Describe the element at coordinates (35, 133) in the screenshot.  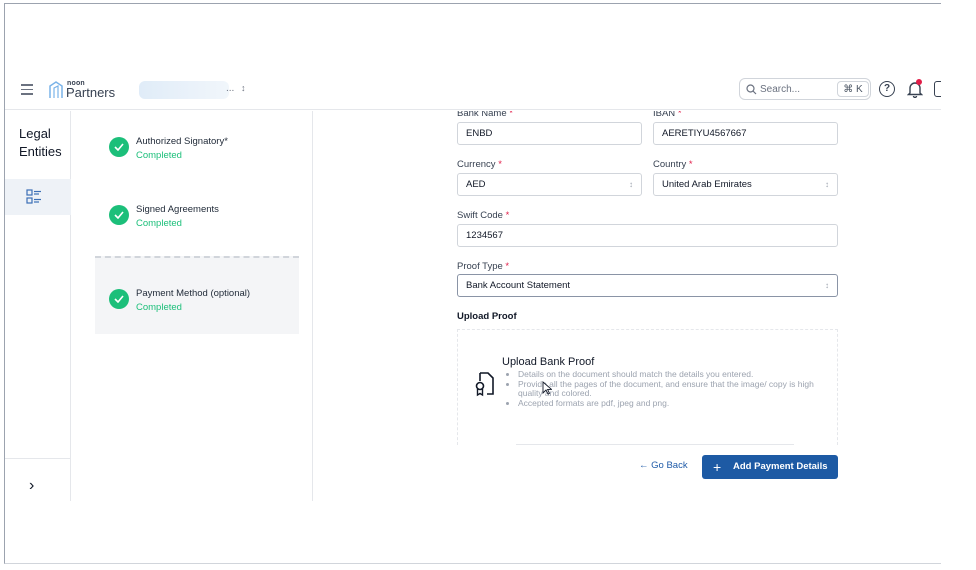
I see `rail-title-line1: Legal` at that location.